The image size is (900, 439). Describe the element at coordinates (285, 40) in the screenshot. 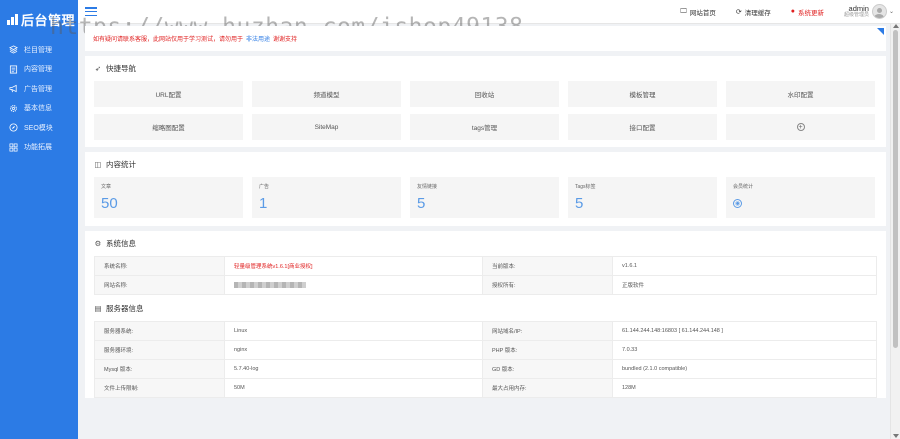

I see `notice-tail: 谢谢支持` at that location.